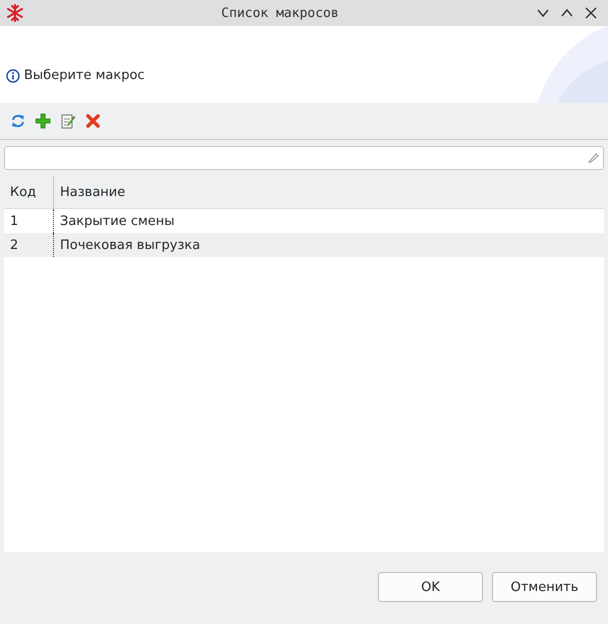 The width and height of the screenshot is (608, 624). Describe the element at coordinates (29, 192) in the screenshot. I see `column-header: Код` at that location.